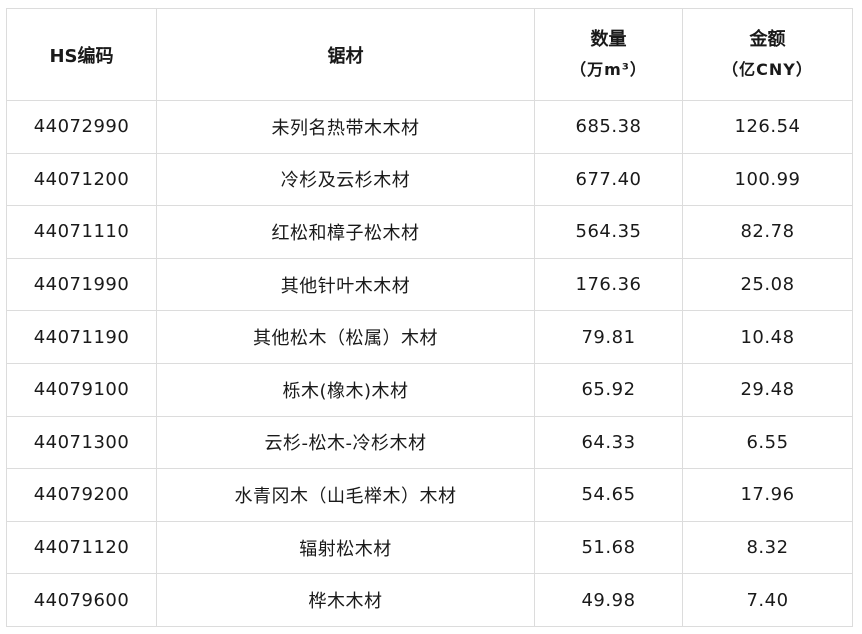  I want to click on table-row: 44071110 红松和樟子松木材 564.35 82.78, so click(429, 232).